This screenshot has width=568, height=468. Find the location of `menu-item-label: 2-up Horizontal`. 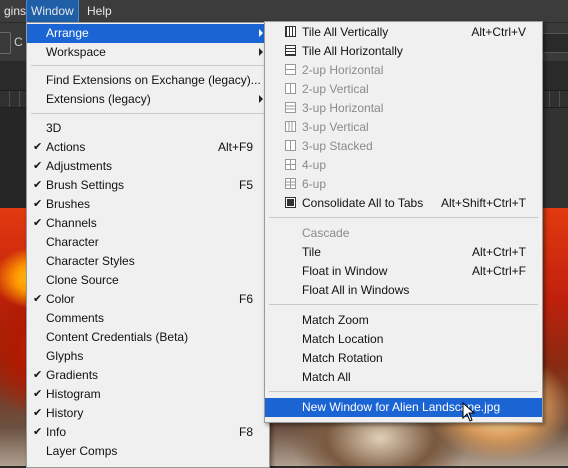

menu-item-label: 2-up Horizontal is located at coordinates (343, 70).